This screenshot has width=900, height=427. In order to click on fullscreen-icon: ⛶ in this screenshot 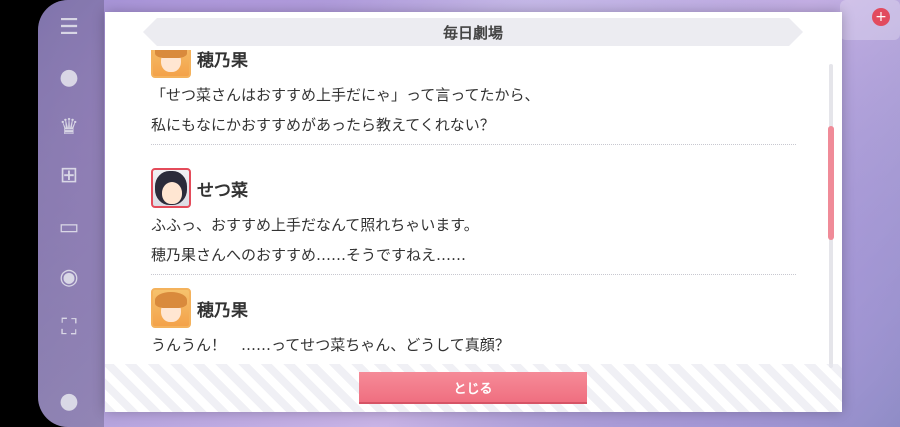, I will do `click(69, 327)`.